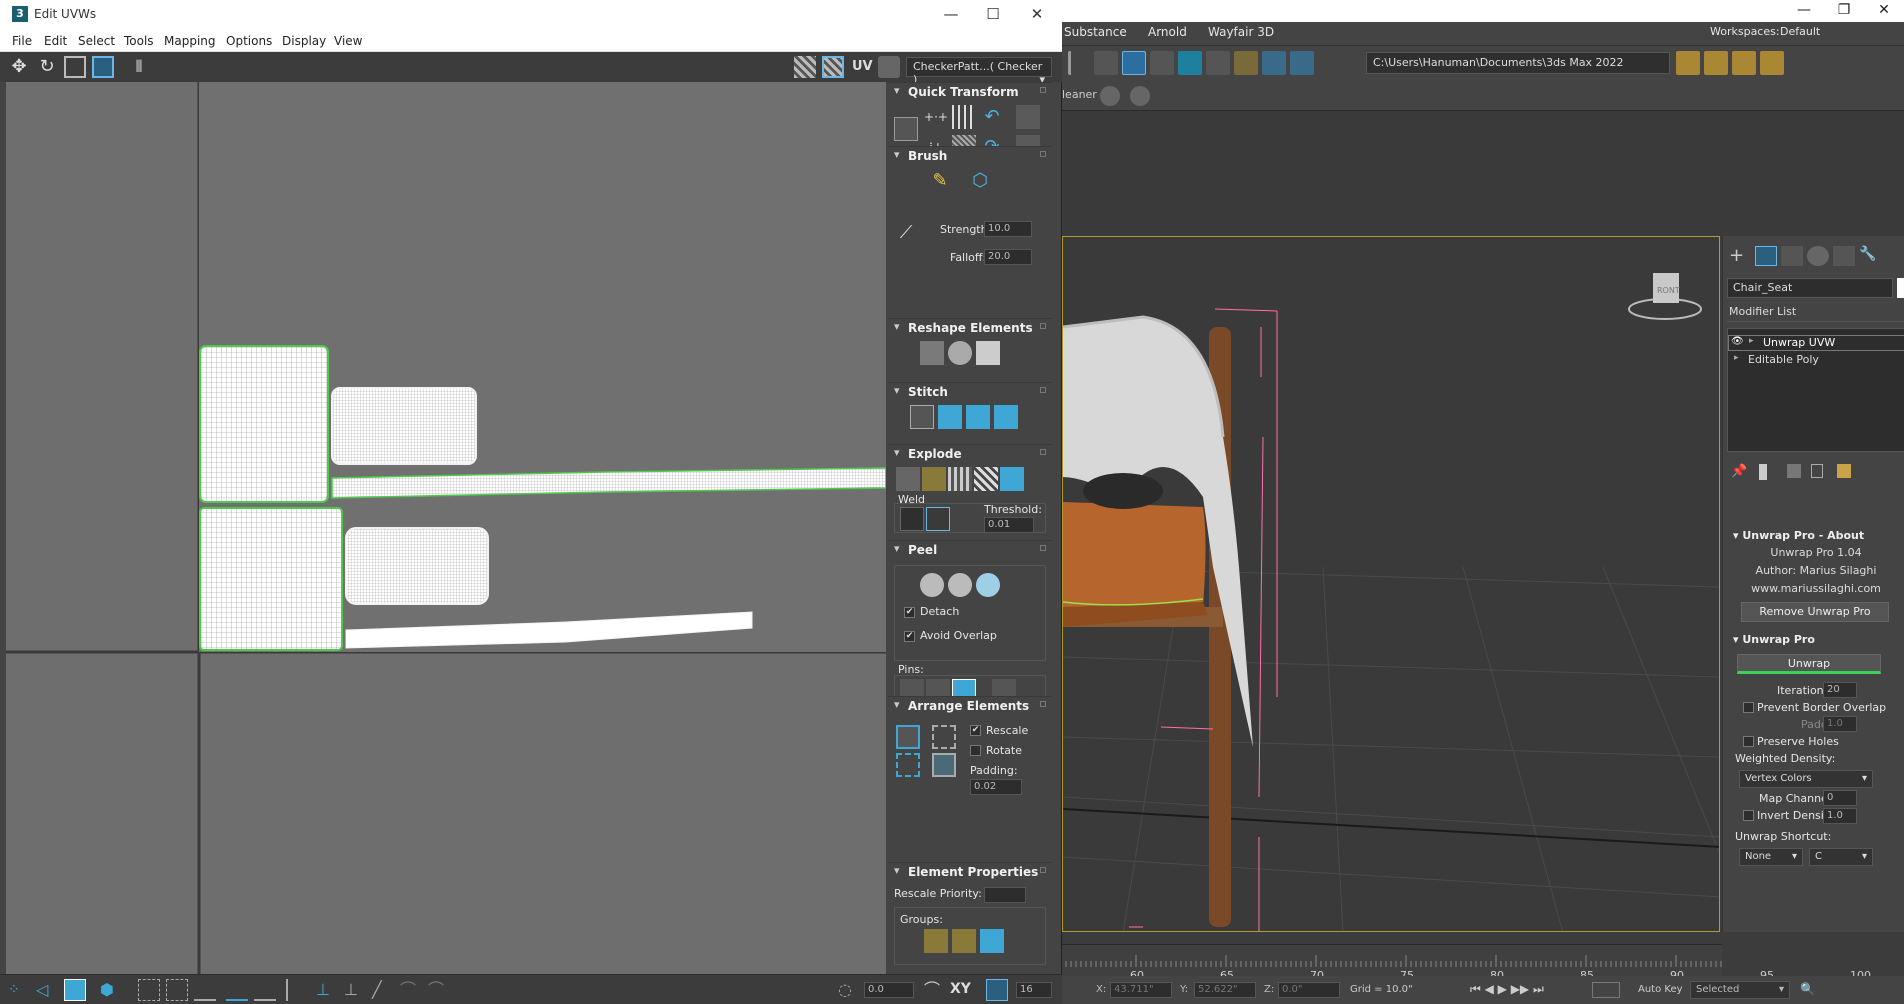  Describe the element at coordinates (944, 765) in the screenshot. I see `pack-rescale-icon` at that location.